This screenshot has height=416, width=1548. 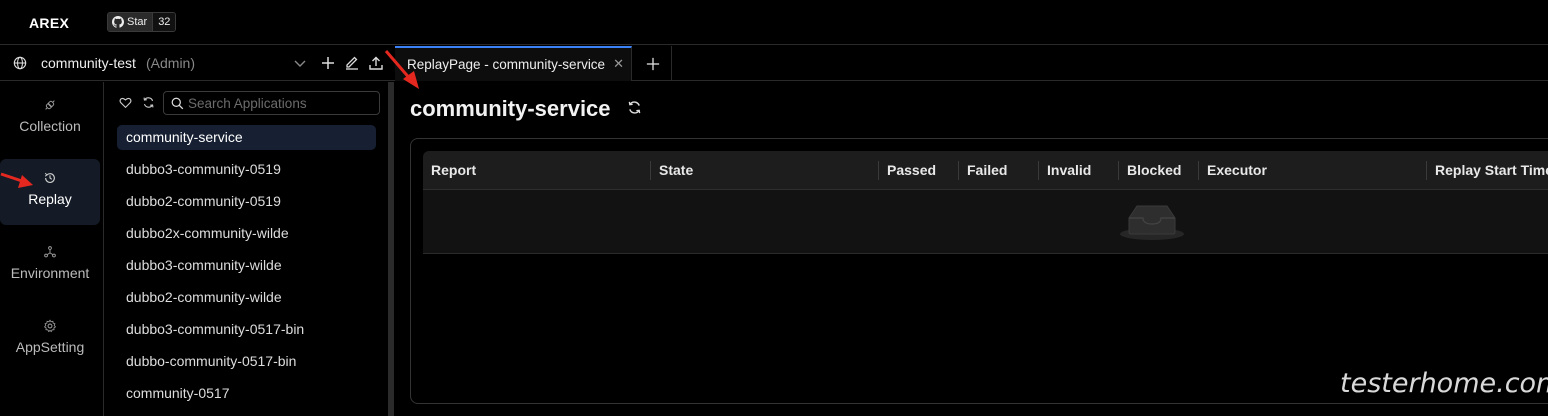 I want to click on plus-icon, so click(x=652, y=63).